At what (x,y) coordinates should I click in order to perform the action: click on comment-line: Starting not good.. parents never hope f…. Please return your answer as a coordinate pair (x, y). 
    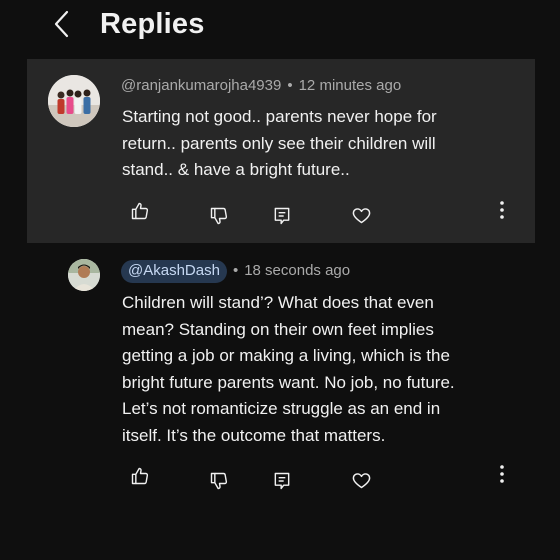
    Looking at the image, I should click on (279, 116).